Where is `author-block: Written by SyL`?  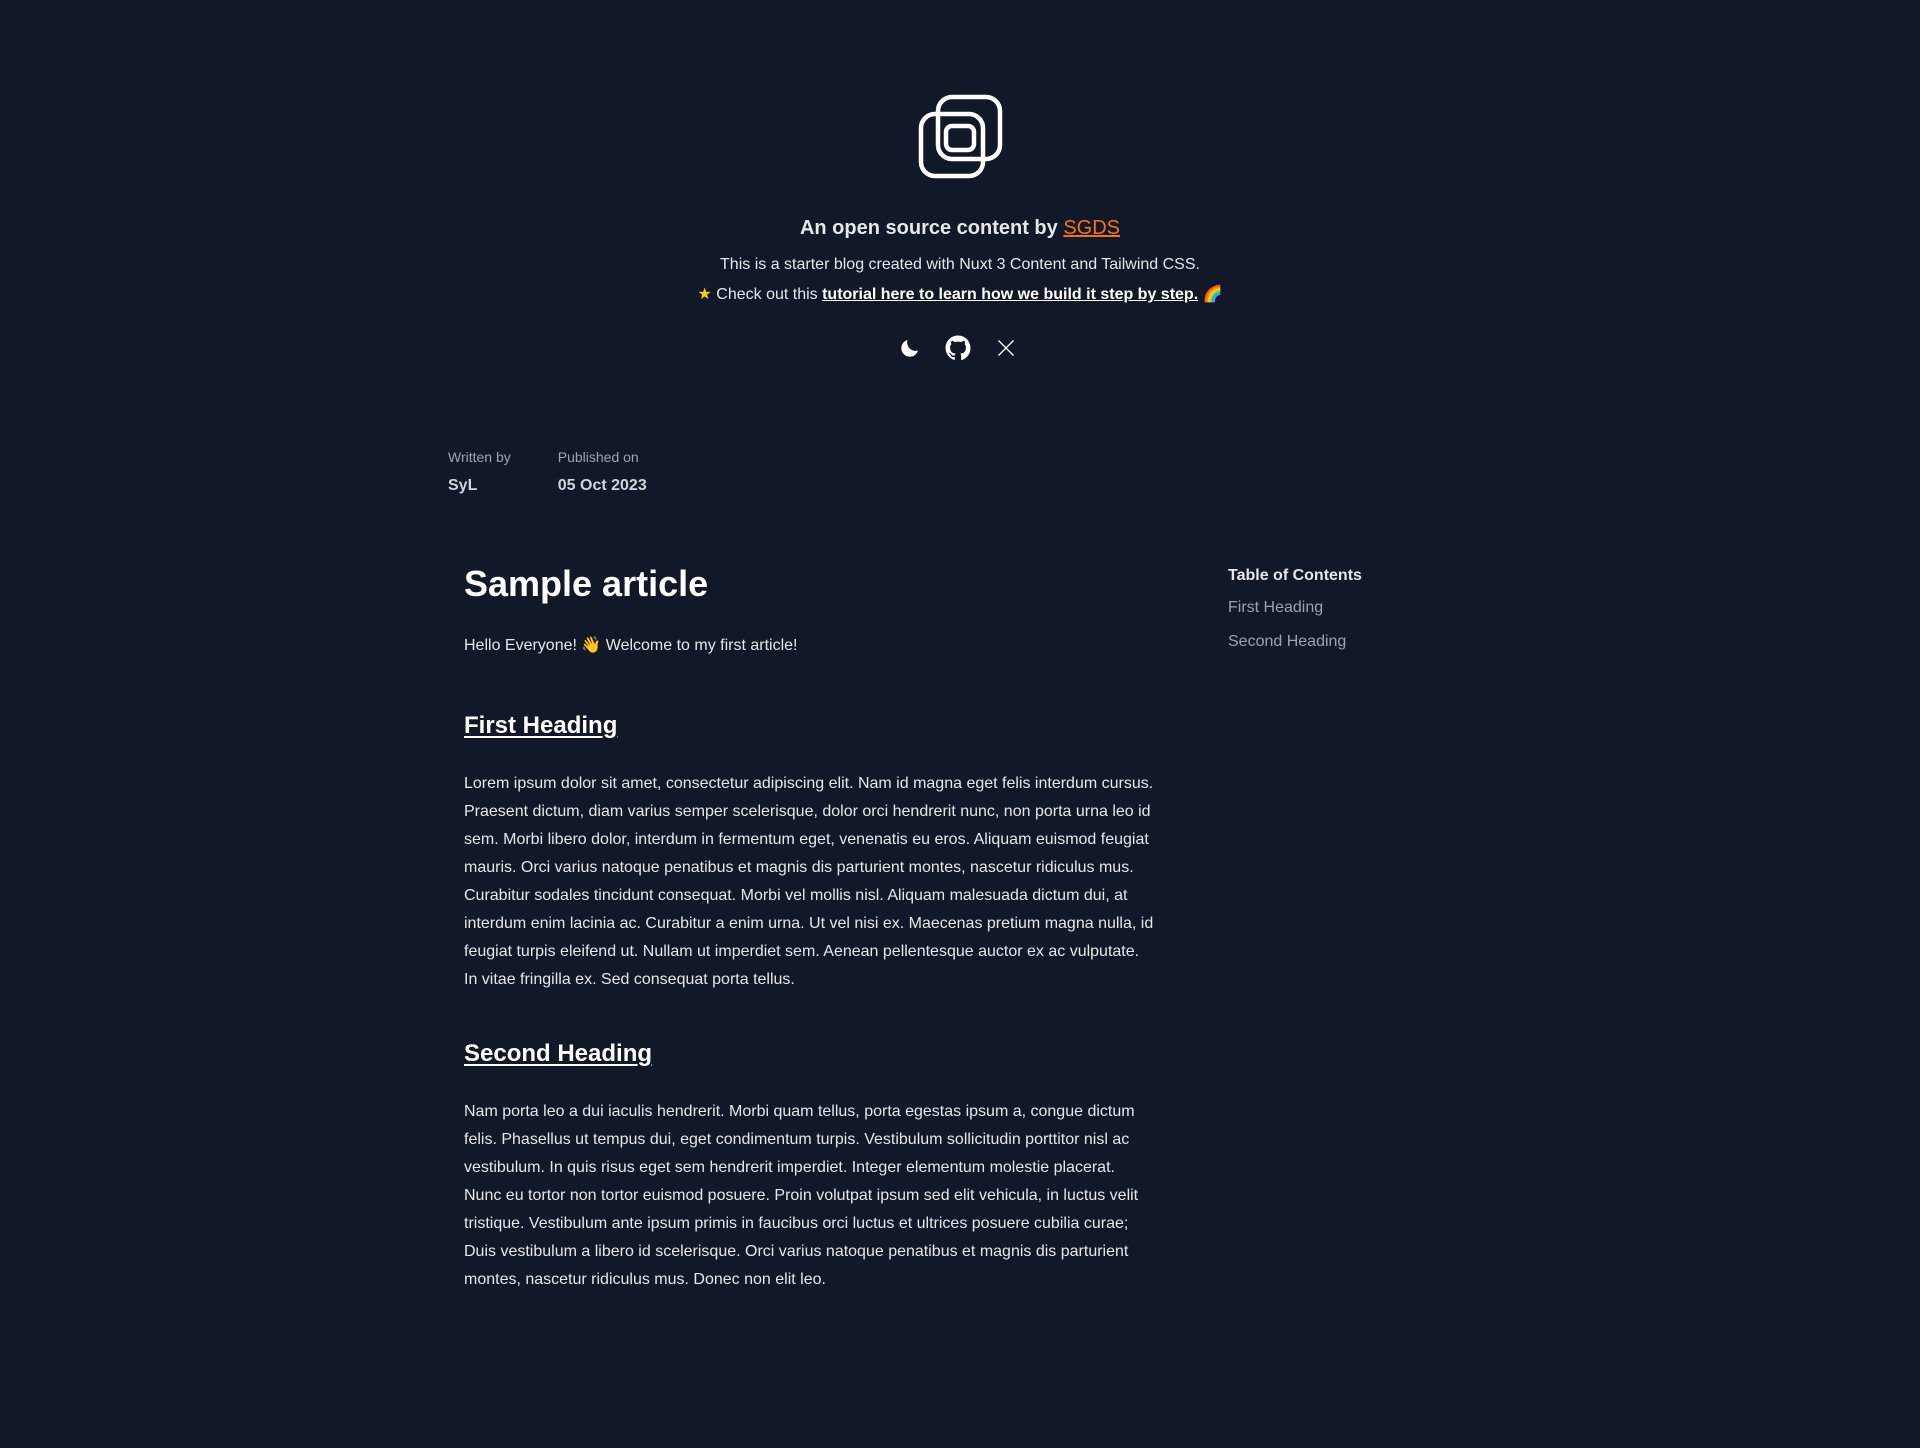 author-block: Written by SyL is located at coordinates (479, 472).